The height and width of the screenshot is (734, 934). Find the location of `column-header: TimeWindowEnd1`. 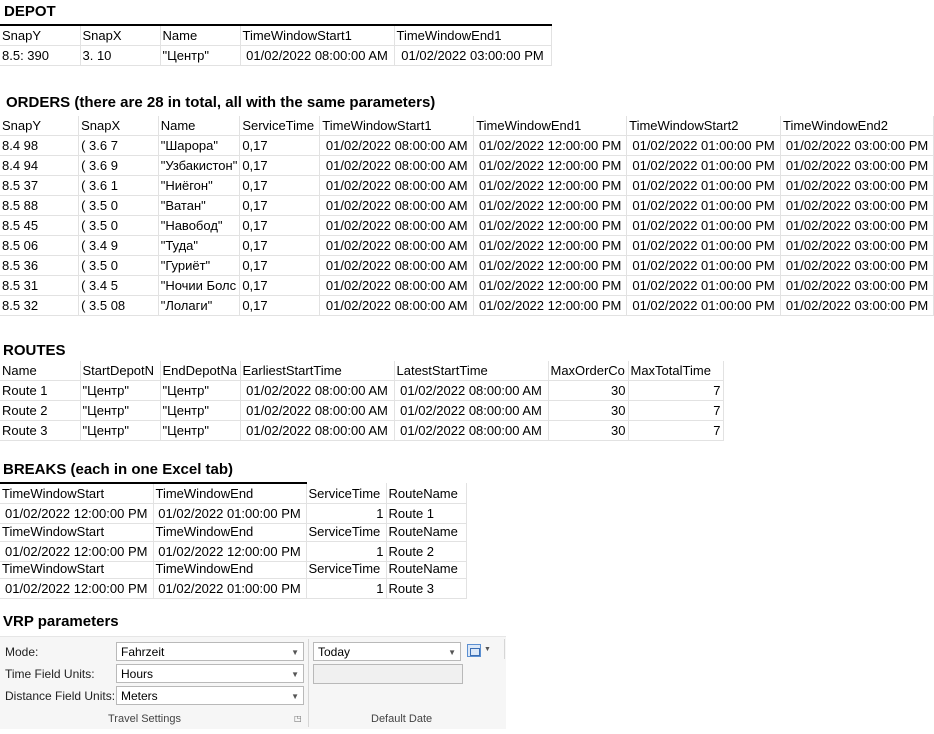

column-header: TimeWindowEnd1 is located at coordinates (473, 35).